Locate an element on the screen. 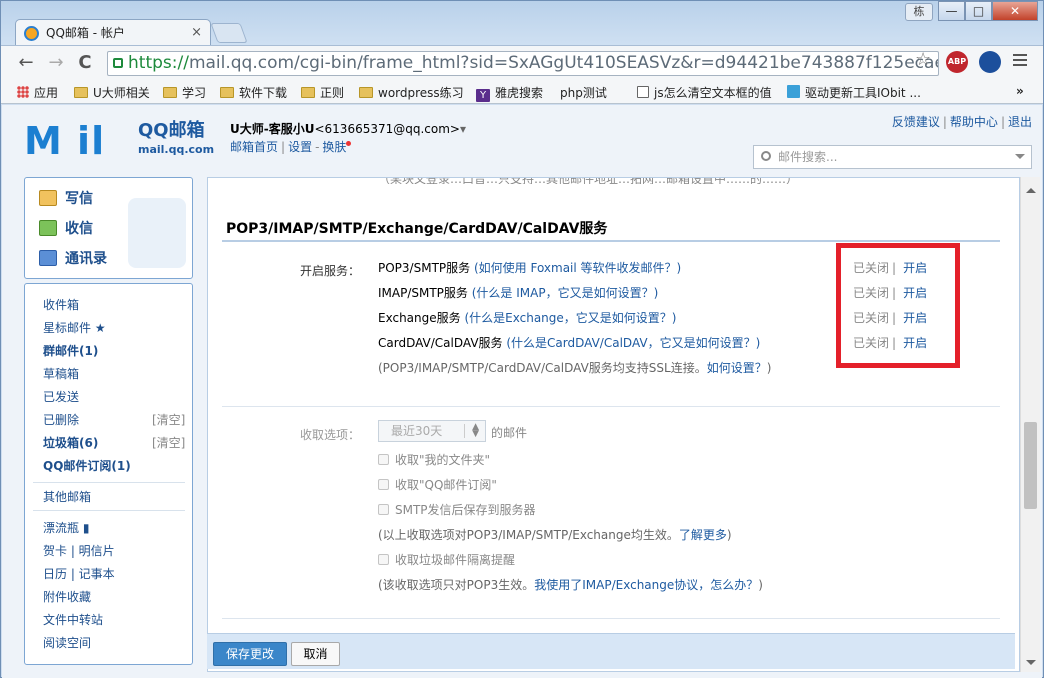 This screenshot has width=1044, height=678. forward-button: → is located at coordinates (56, 62).